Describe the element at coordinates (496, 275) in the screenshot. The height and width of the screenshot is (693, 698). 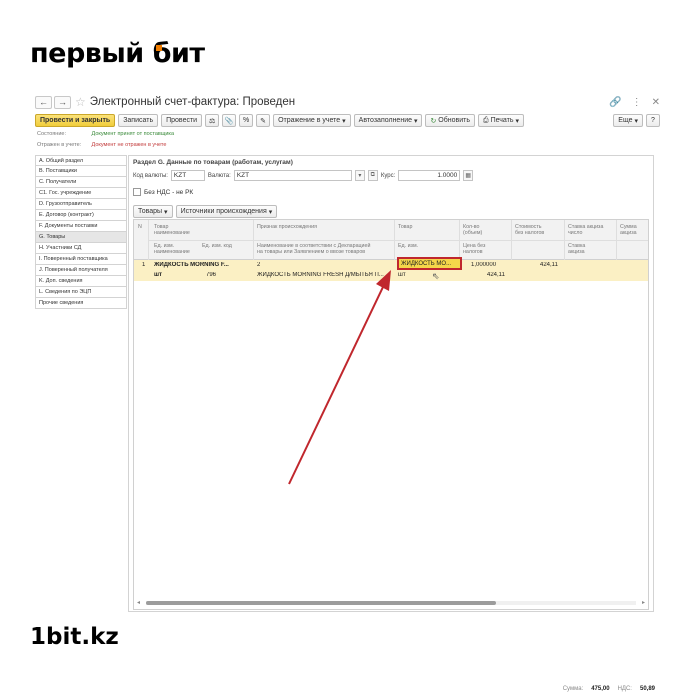
I see `cell-price: 424,11` at that location.